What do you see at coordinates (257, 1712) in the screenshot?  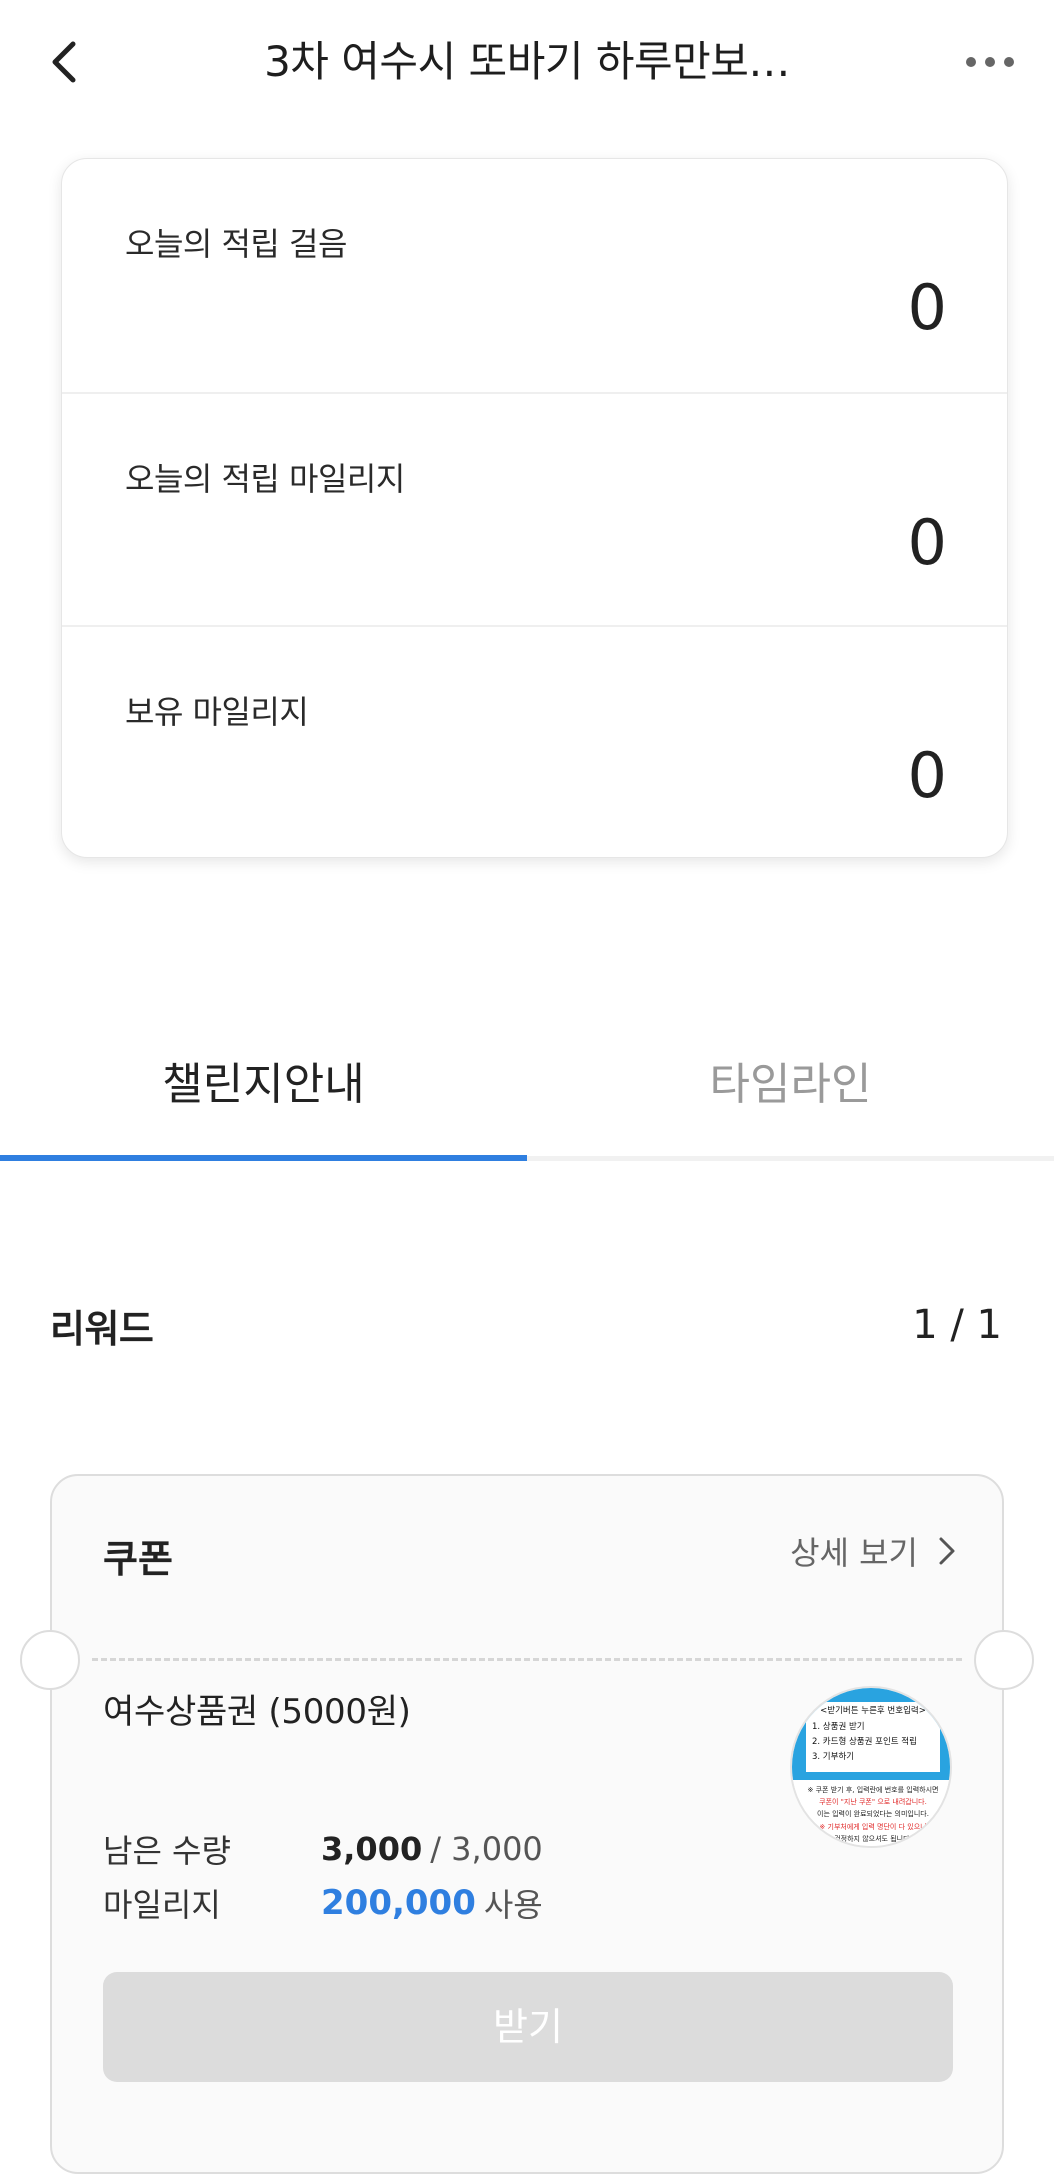 I see `coupon-name: 여수상품권 (5000원)` at bounding box center [257, 1712].